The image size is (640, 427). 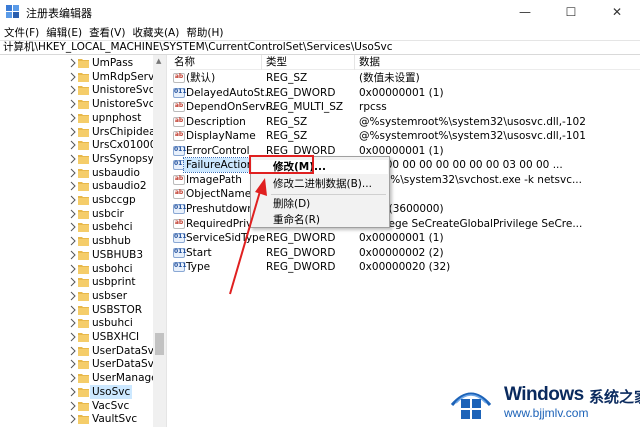 What do you see at coordinates (201, 78) in the screenshot?
I see `value-name: (默认)` at bounding box center [201, 78].